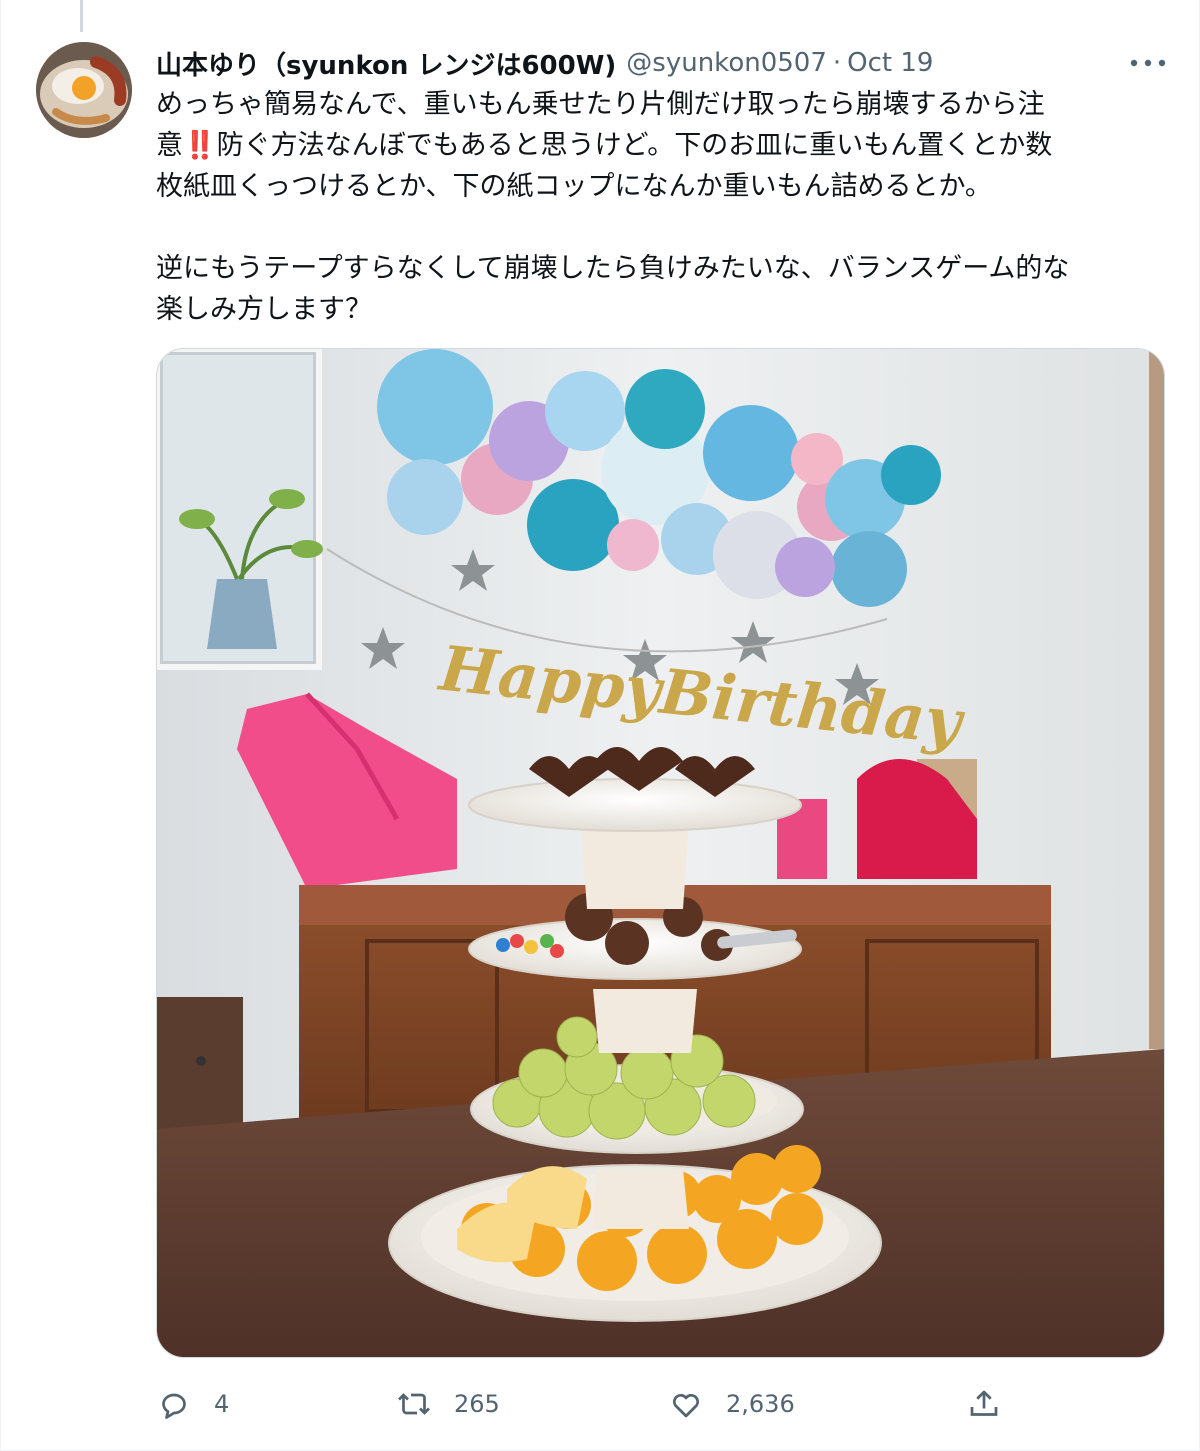 The width and height of the screenshot is (1200, 1451). What do you see at coordinates (686, 1405) in the screenshot?
I see `heart-icon` at bounding box center [686, 1405].